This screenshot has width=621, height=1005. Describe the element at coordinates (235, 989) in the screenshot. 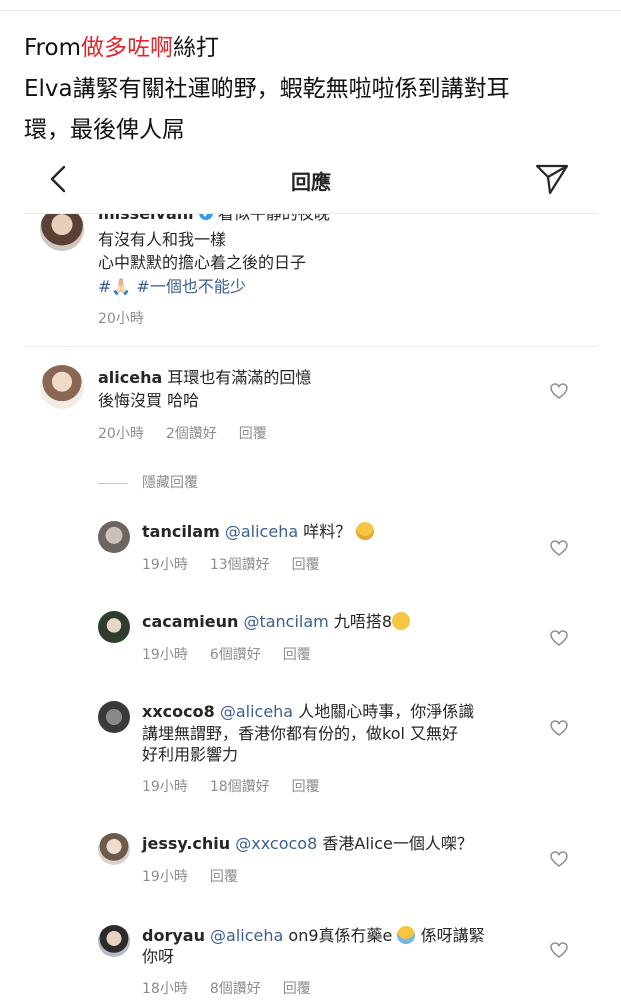

I see `reply-likes: 8個讚好` at that location.